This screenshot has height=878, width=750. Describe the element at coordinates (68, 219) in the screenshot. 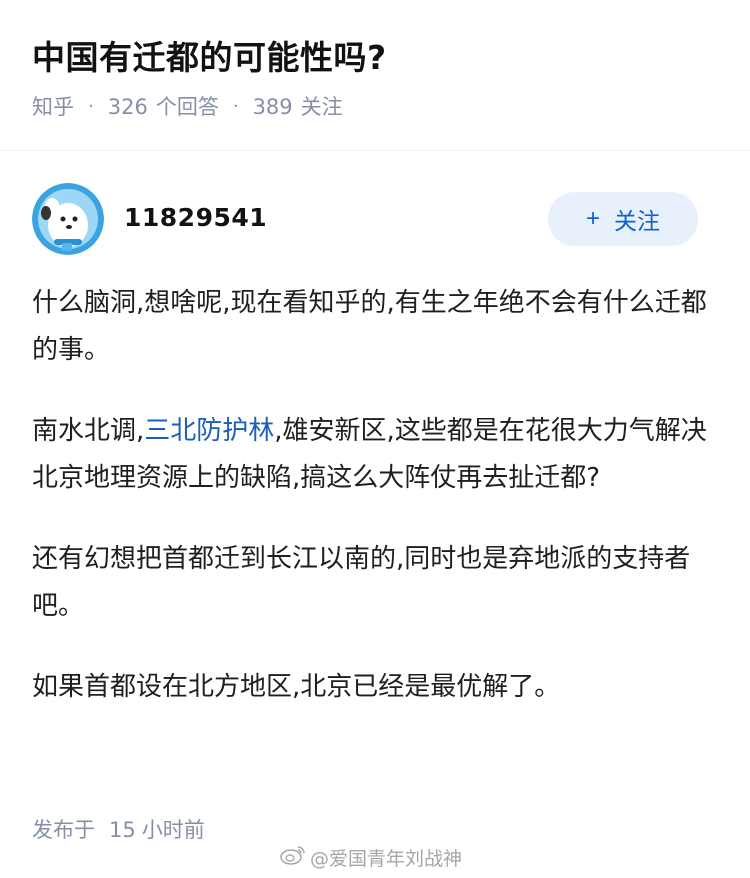

I see `cartoon-avatar-icon` at that location.